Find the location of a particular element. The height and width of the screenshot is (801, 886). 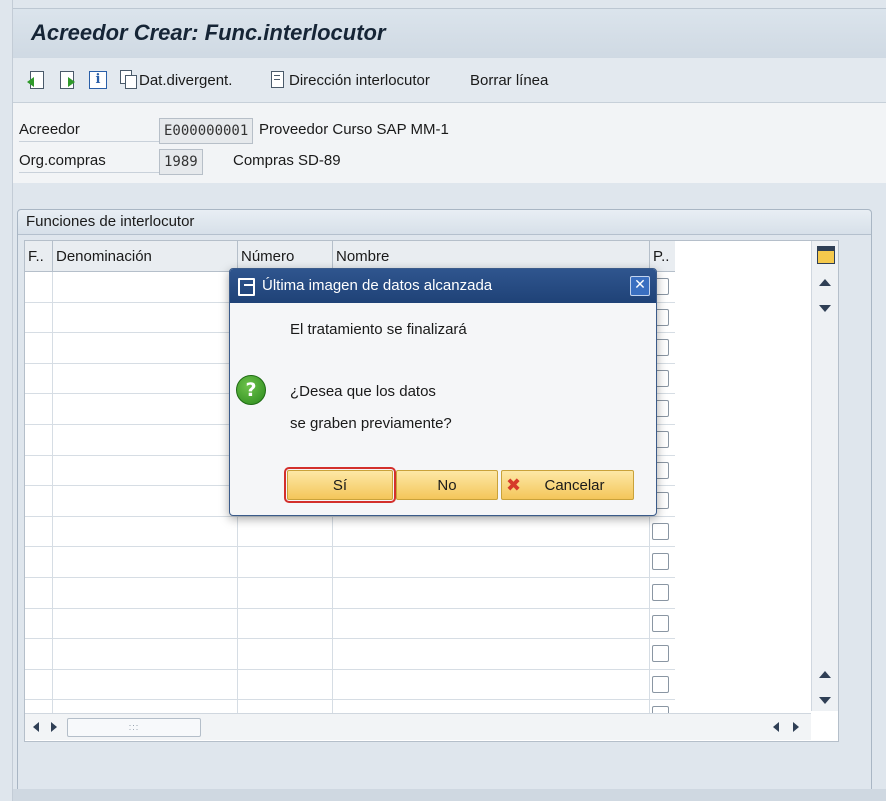

horizontal-scrollbar: ::: is located at coordinates (418, 726).